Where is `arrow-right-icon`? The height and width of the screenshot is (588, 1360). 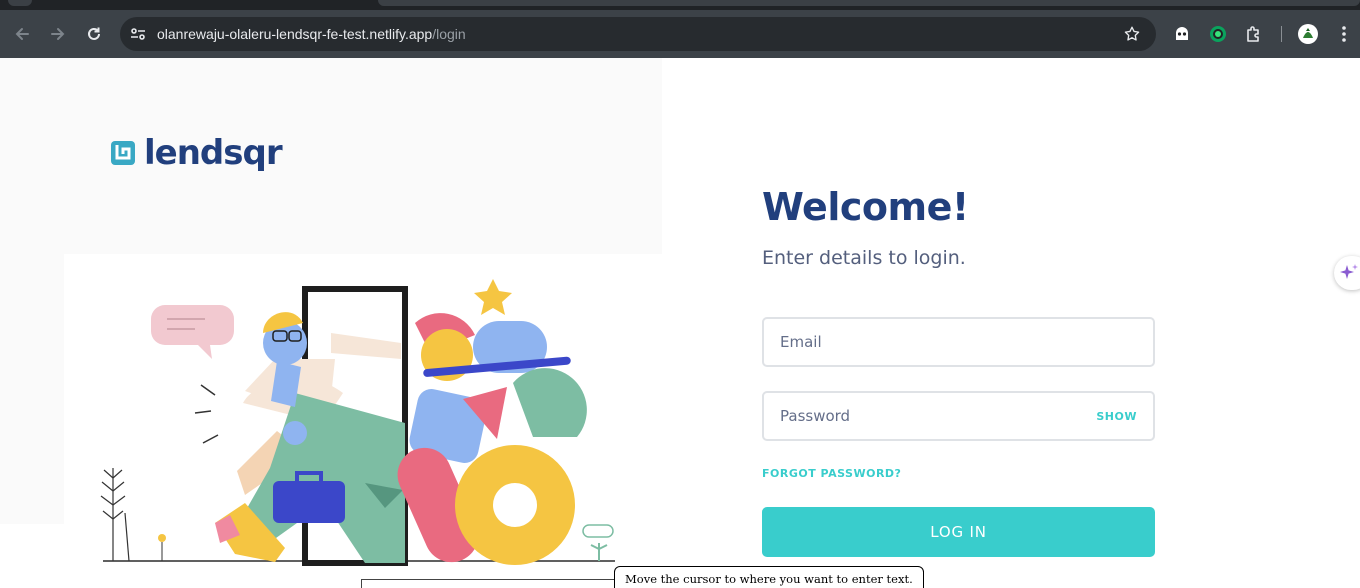 arrow-right-icon is located at coordinates (58, 34).